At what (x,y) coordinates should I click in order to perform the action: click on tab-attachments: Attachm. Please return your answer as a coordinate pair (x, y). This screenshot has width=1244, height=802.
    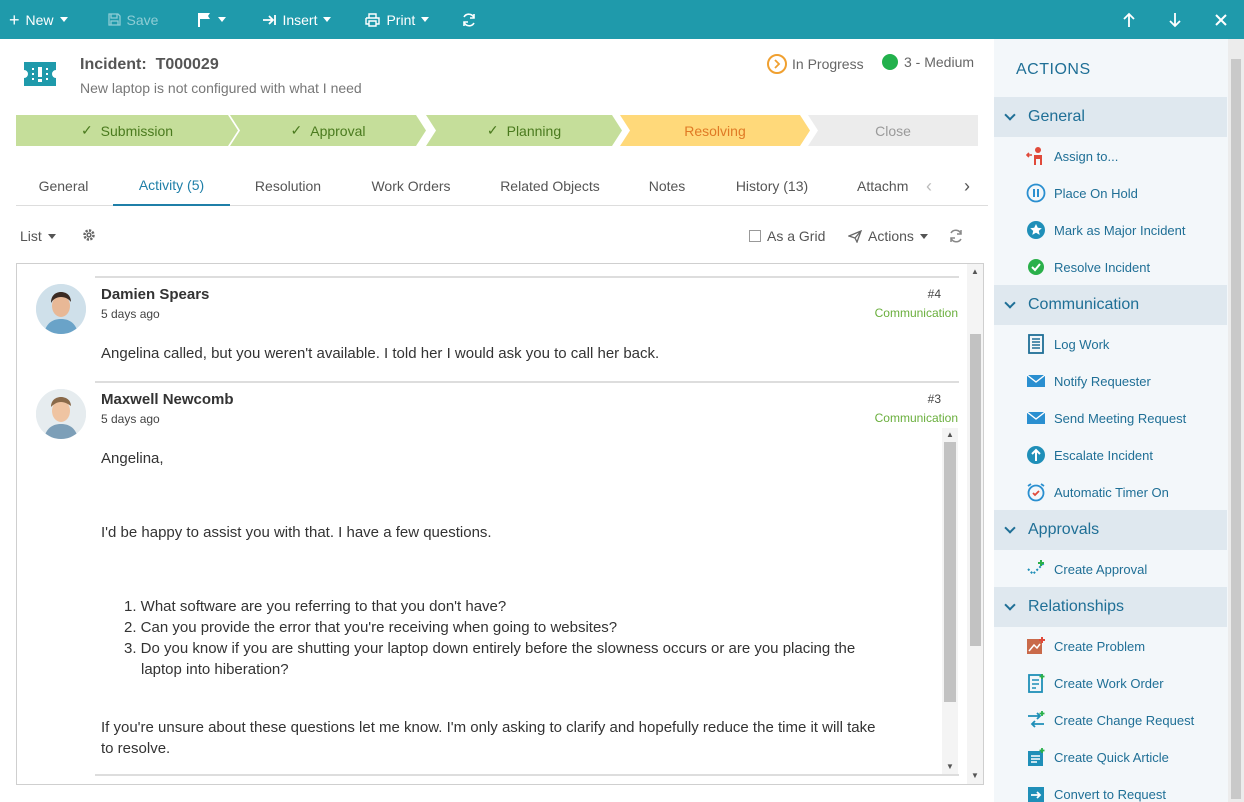
    Looking at the image, I should click on (886, 185).